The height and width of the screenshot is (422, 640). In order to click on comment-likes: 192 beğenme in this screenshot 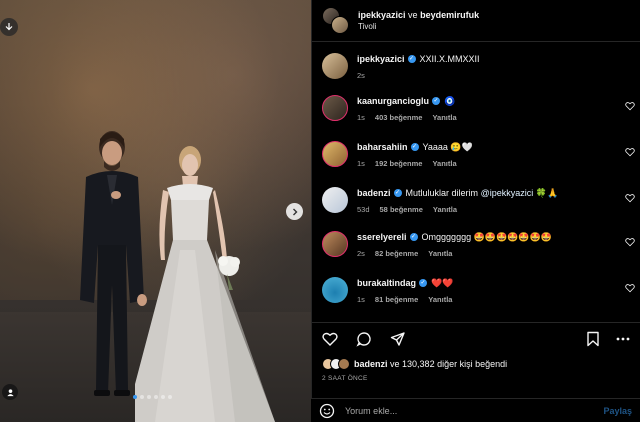, I will do `click(399, 163)`.